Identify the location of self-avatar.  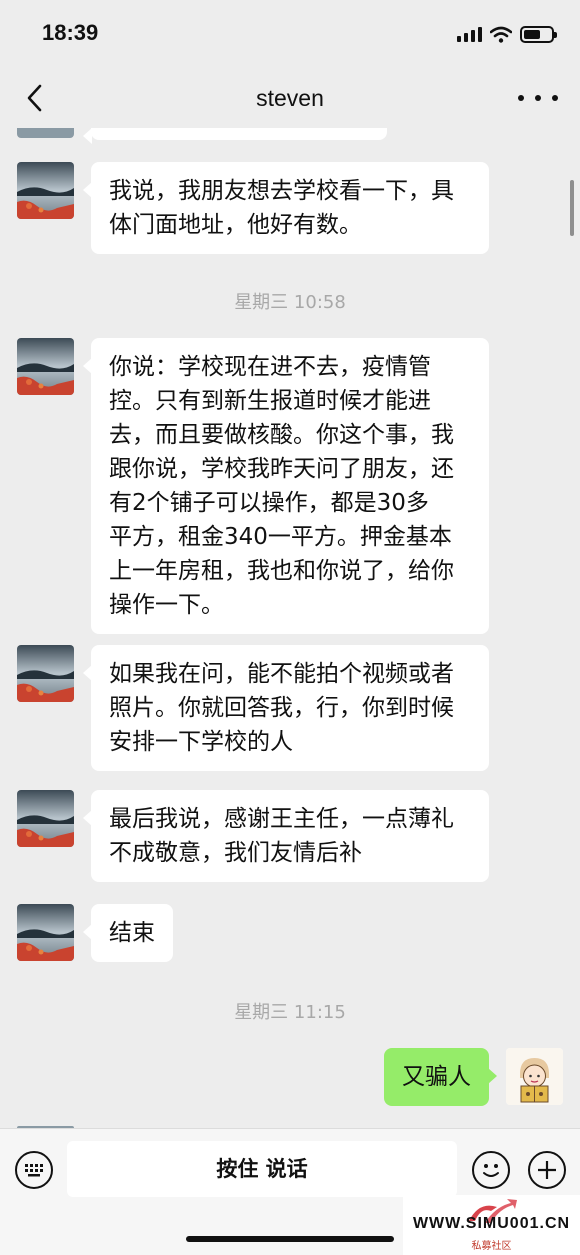
(534, 1076).